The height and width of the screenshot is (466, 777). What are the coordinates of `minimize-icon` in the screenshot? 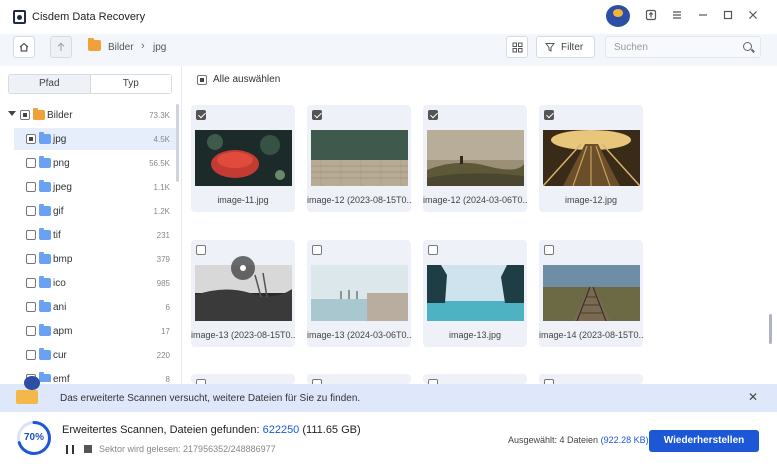 It's located at (703, 17).